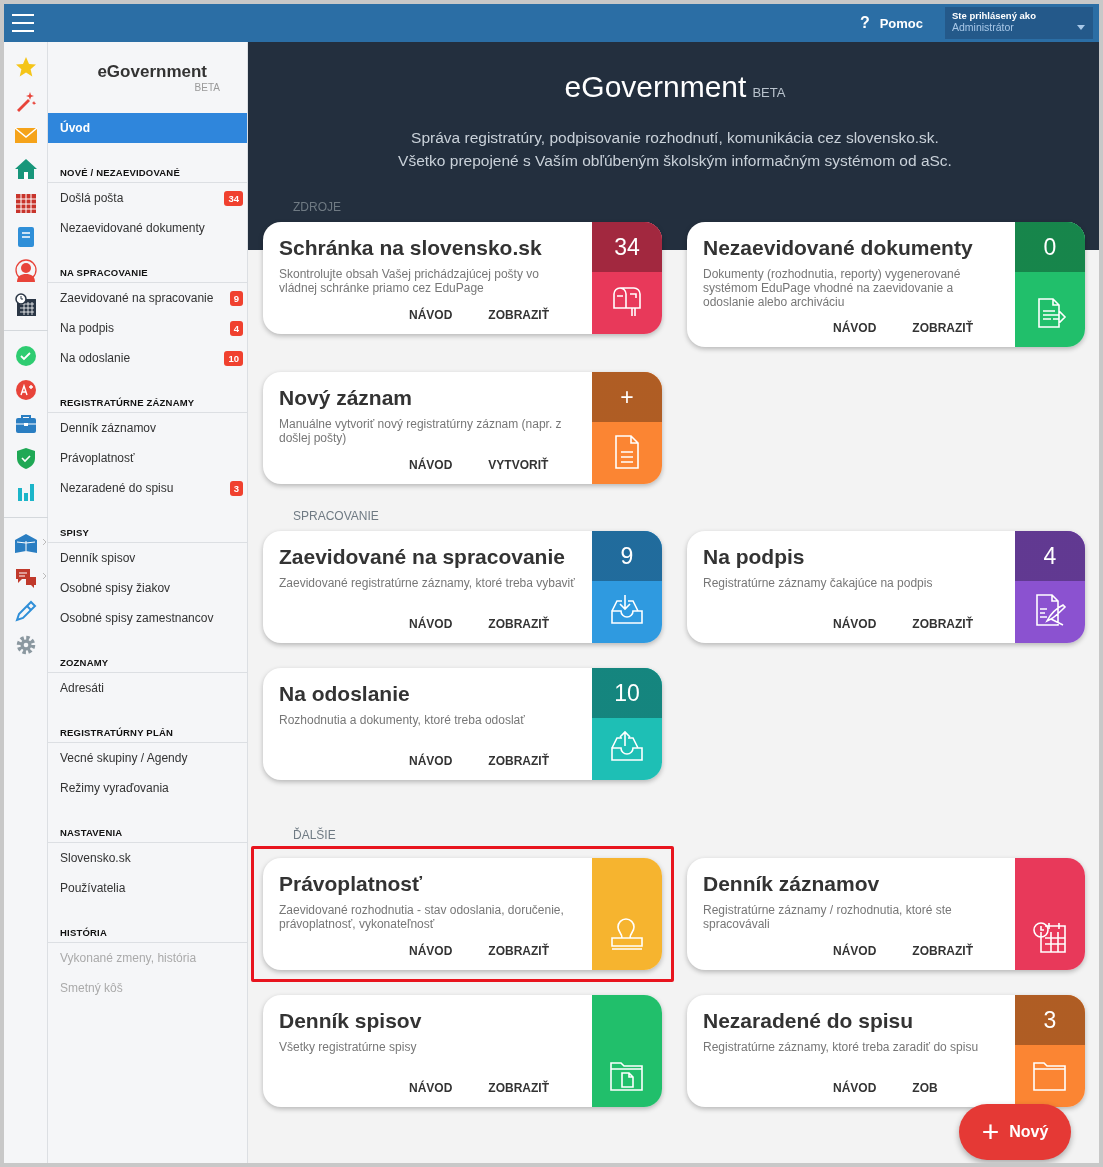 The image size is (1103, 1167). What do you see at coordinates (147, 758) in the screenshot?
I see `sidebar-item: Vecné skupiny / Agendy` at bounding box center [147, 758].